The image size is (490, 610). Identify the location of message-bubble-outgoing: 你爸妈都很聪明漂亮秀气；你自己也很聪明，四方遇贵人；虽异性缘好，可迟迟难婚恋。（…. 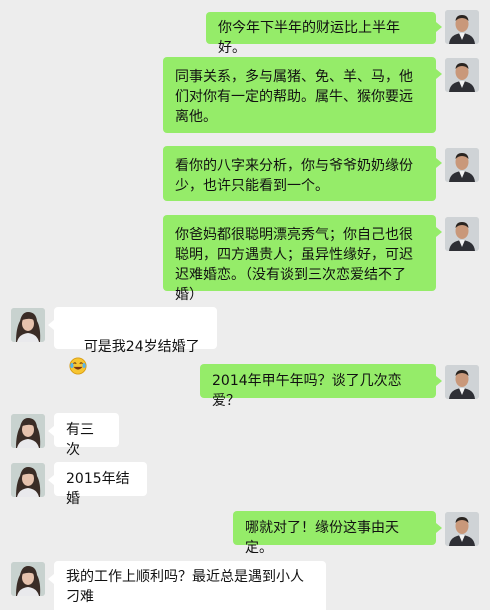
(299, 259).